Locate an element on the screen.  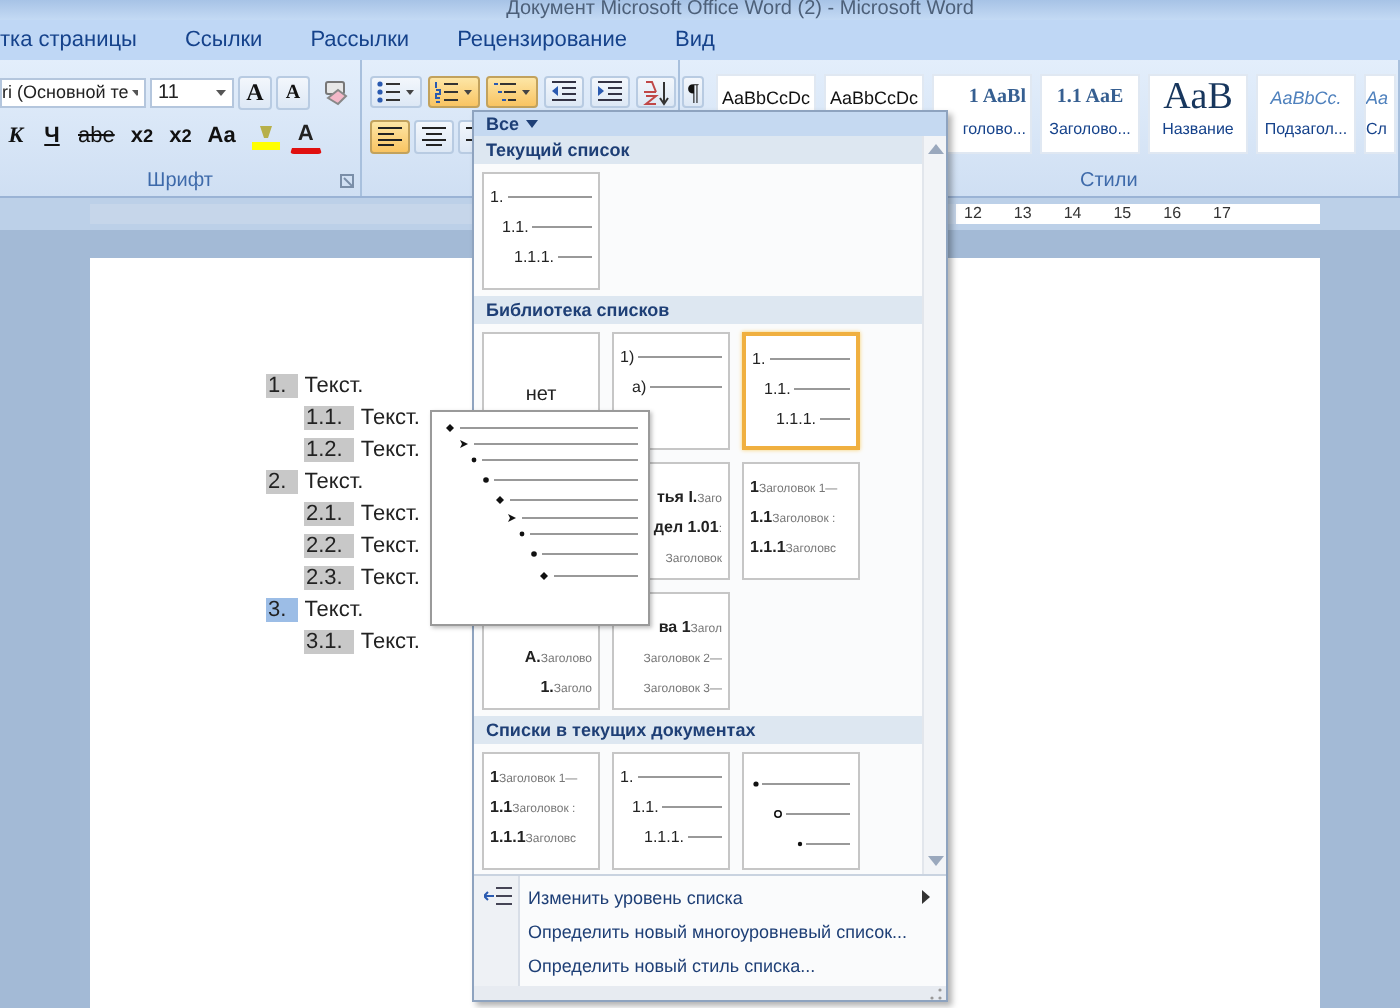
list-number: 1.2. is located at coordinates (329, 450).